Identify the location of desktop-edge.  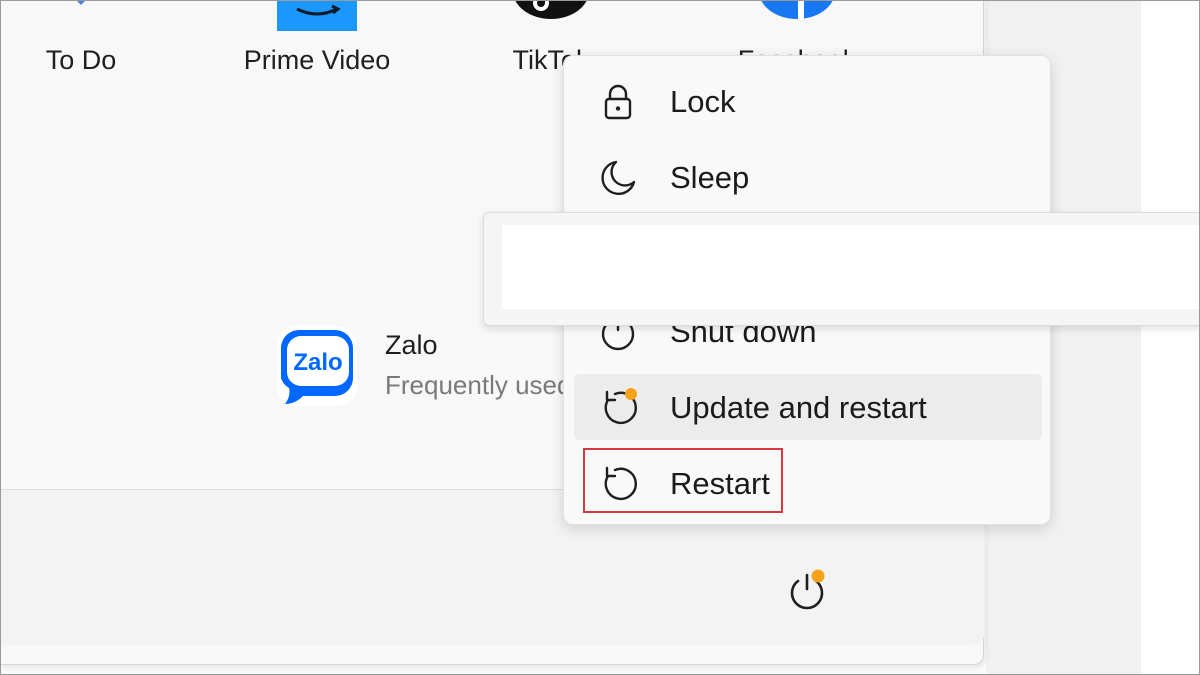
(1170, 337).